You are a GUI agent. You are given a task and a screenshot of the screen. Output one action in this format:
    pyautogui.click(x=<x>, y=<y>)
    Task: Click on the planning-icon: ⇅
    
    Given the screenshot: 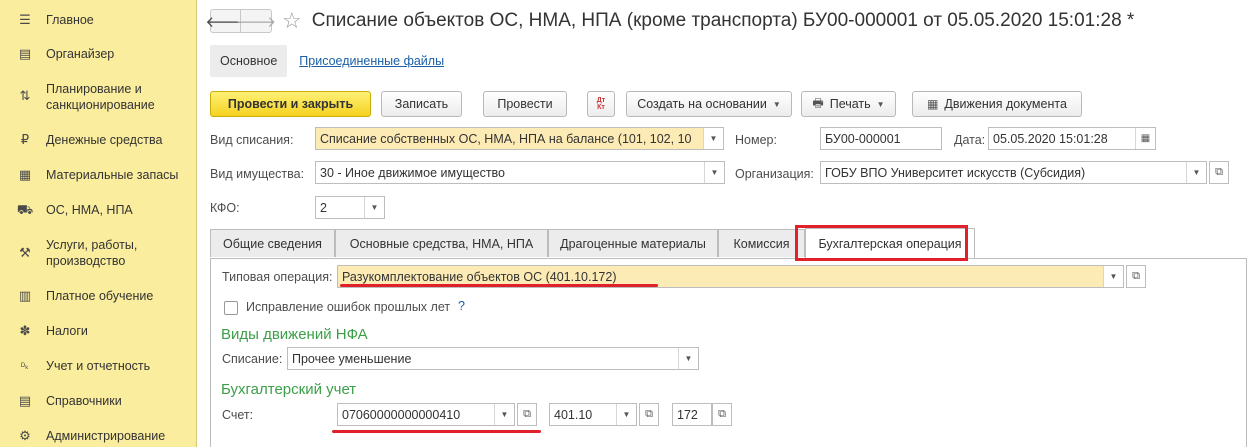 What is the action you would take?
    pyautogui.click(x=25, y=95)
    